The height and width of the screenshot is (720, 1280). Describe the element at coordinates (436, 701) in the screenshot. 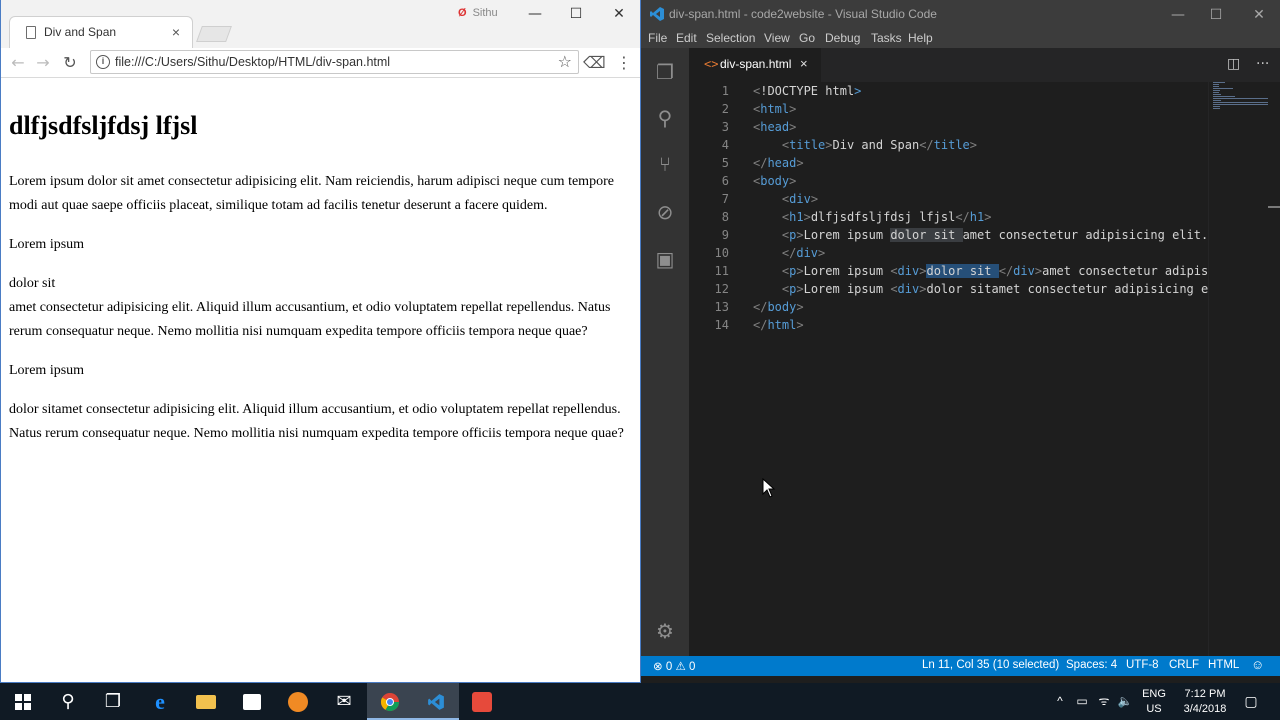

I see `vscode-taskbar-icon` at that location.